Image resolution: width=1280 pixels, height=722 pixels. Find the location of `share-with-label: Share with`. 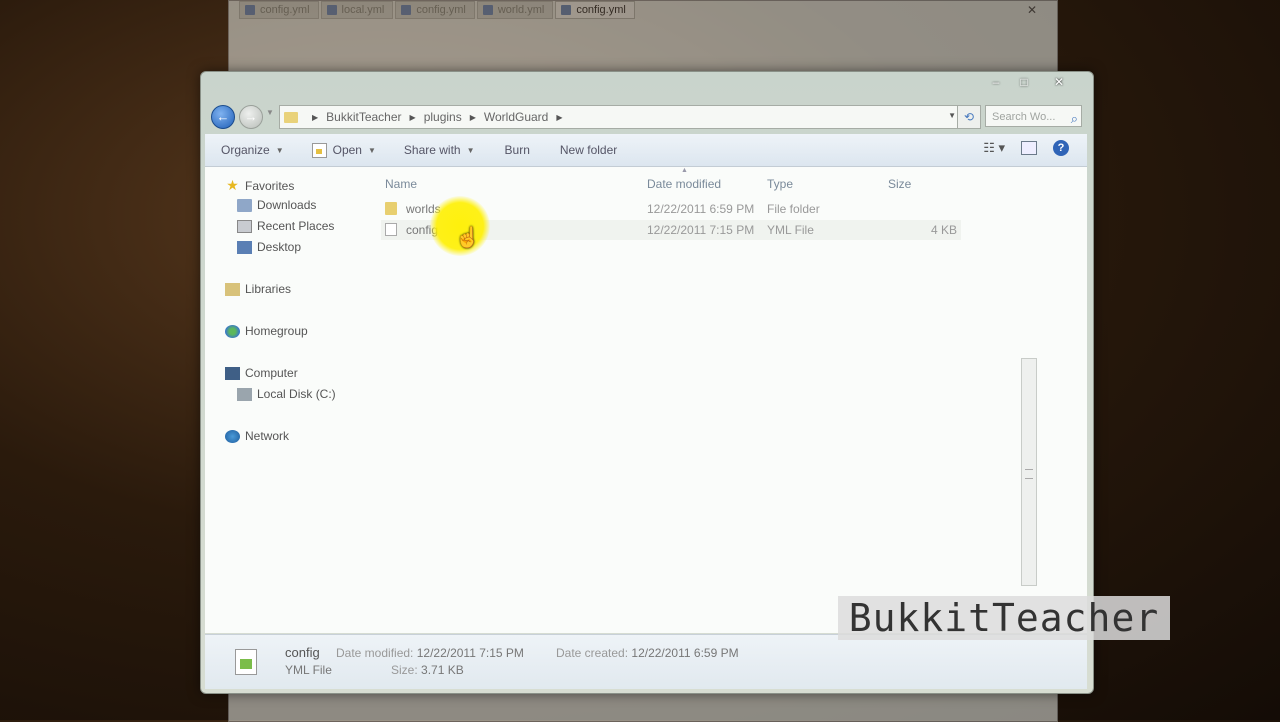

share-with-label: Share with is located at coordinates (432, 150).